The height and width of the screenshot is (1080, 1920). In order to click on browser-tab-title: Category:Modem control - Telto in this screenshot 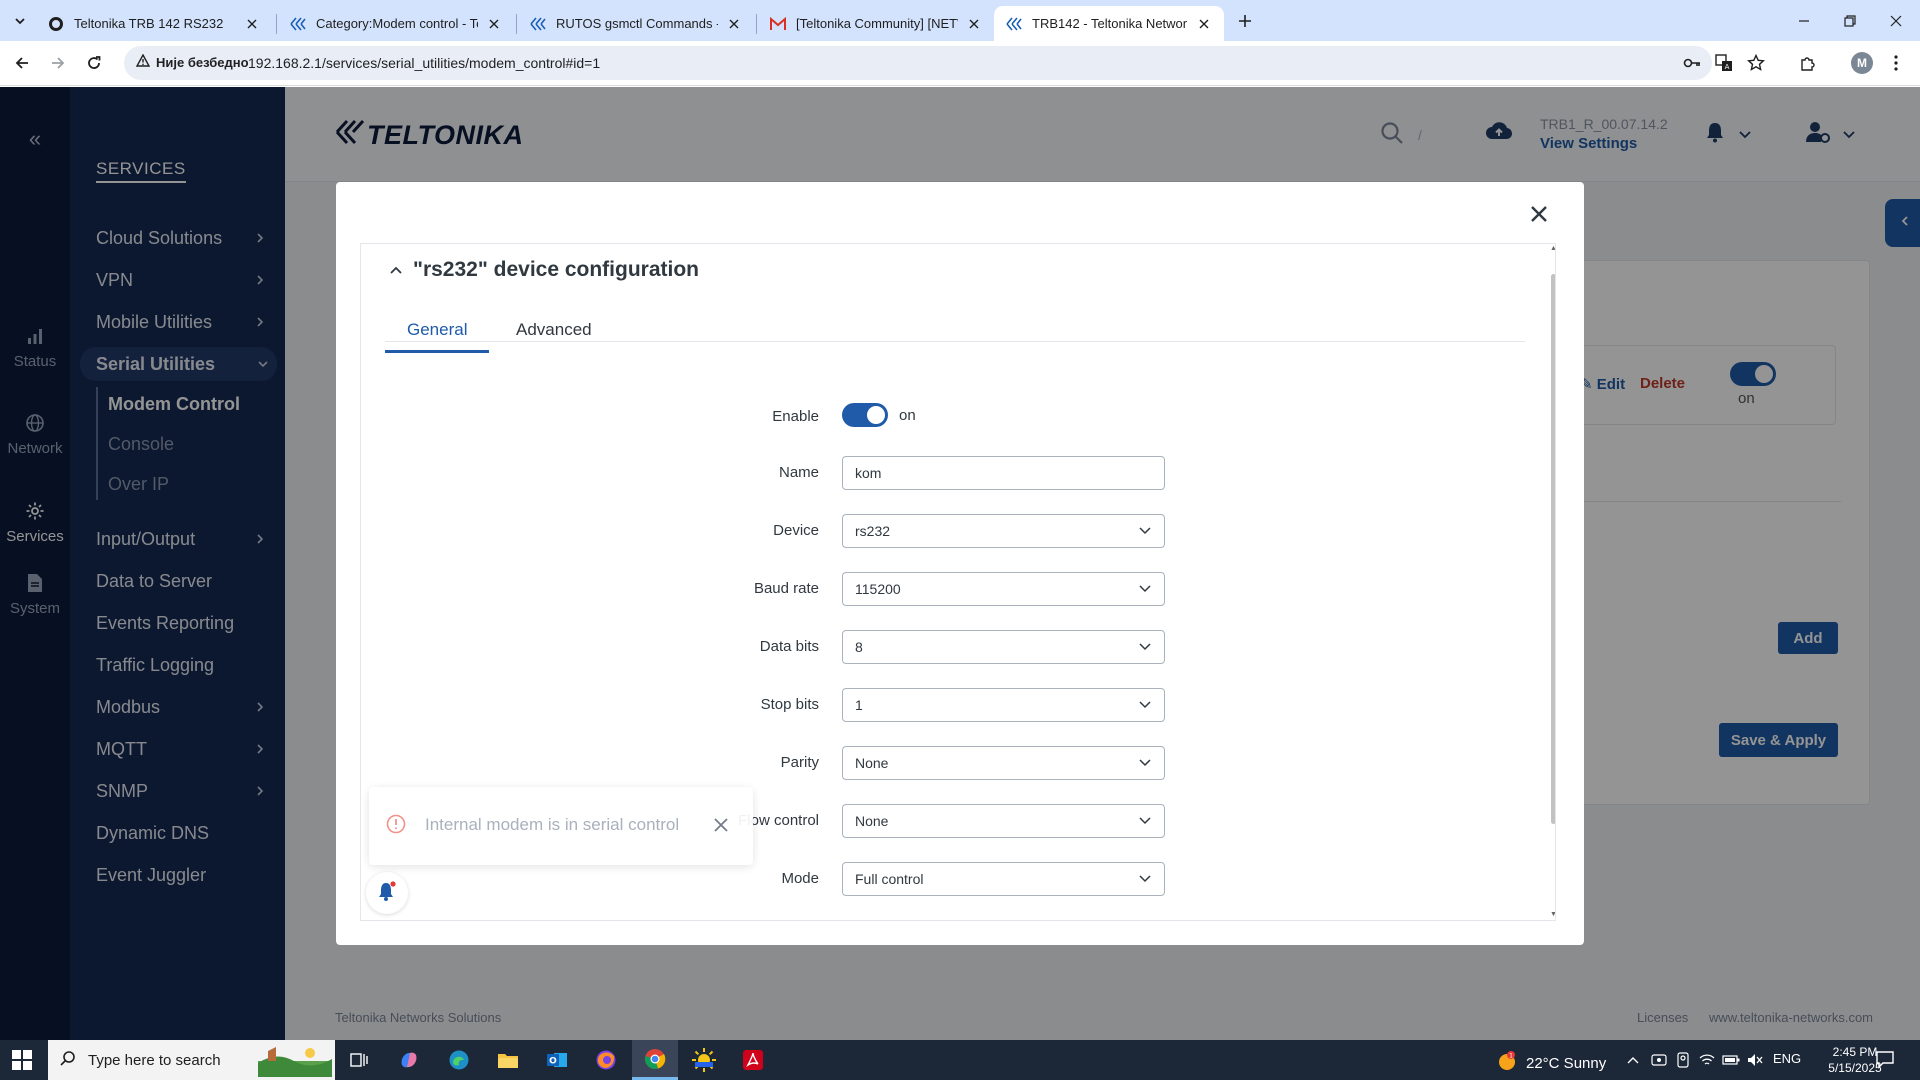, I will do `click(397, 23)`.